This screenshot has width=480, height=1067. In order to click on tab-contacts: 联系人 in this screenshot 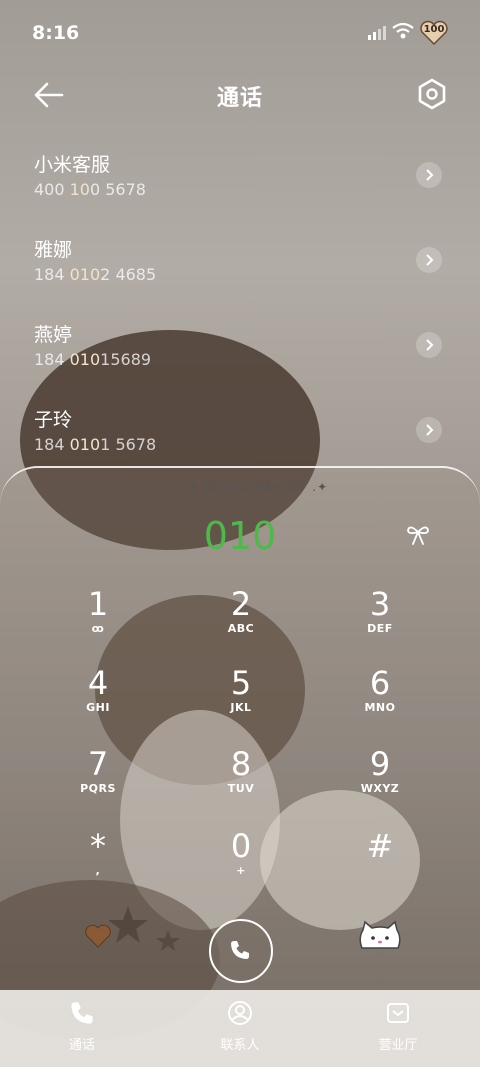, I will do `click(240, 1026)`.